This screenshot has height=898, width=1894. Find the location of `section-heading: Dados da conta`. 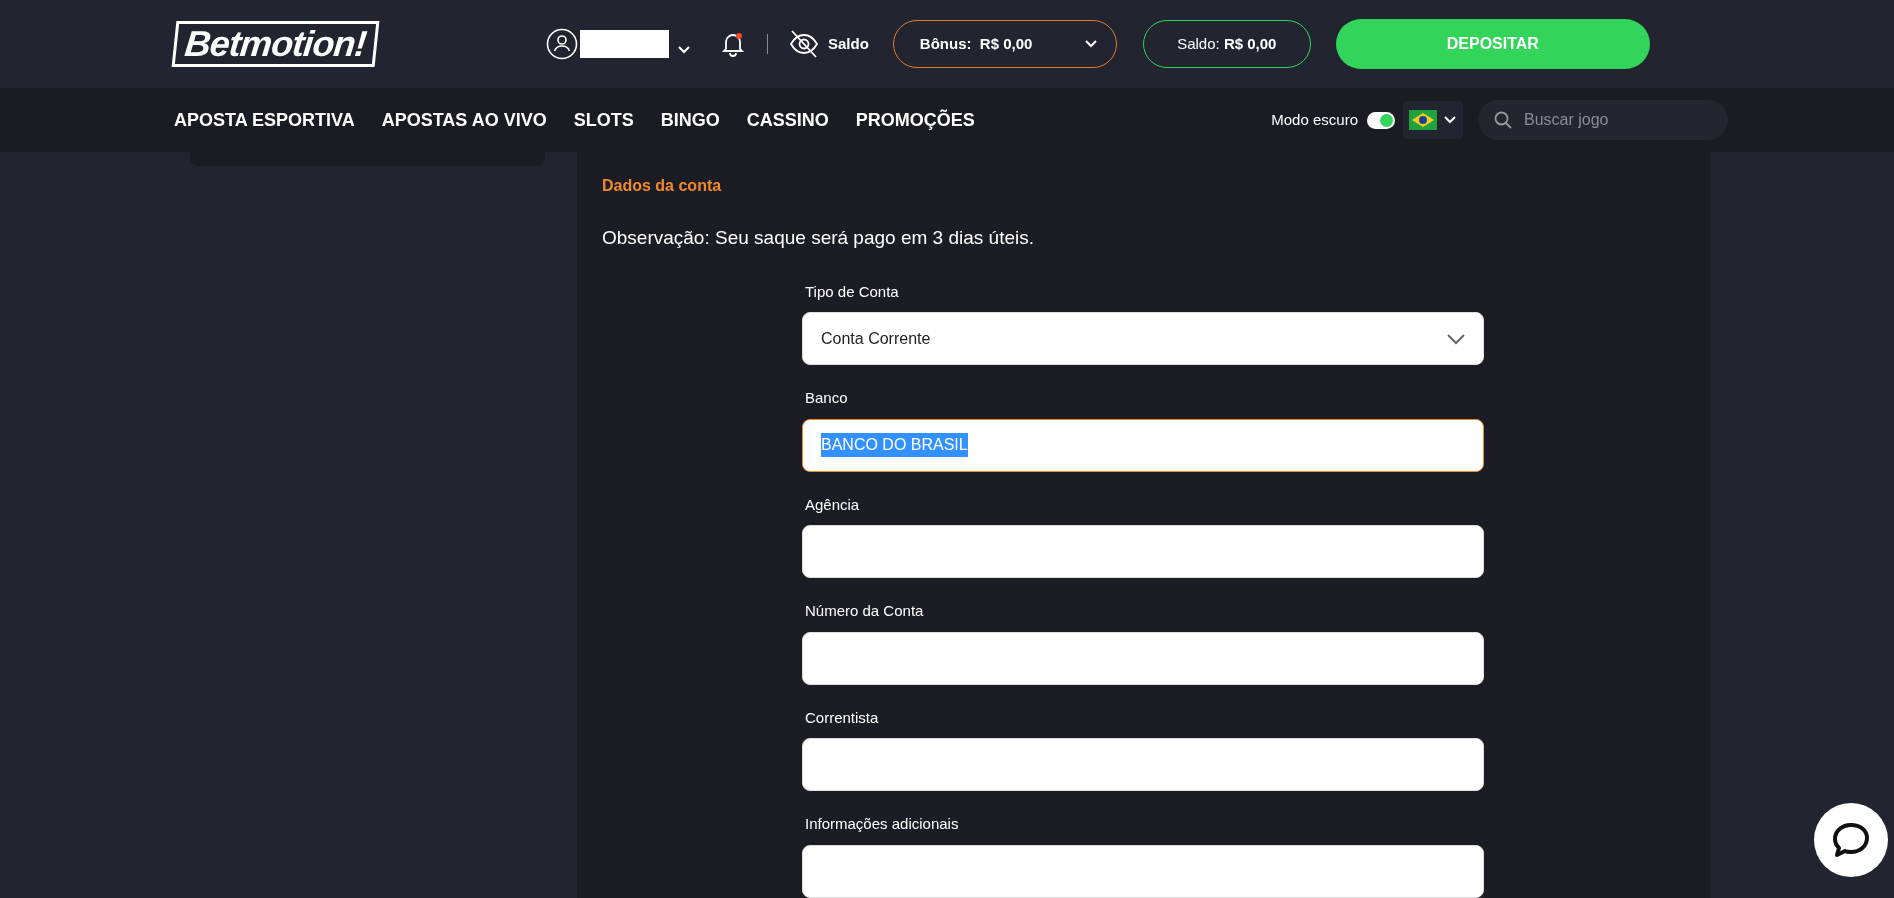

section-heading: Dados da conta is located at coordinates (662, 186).